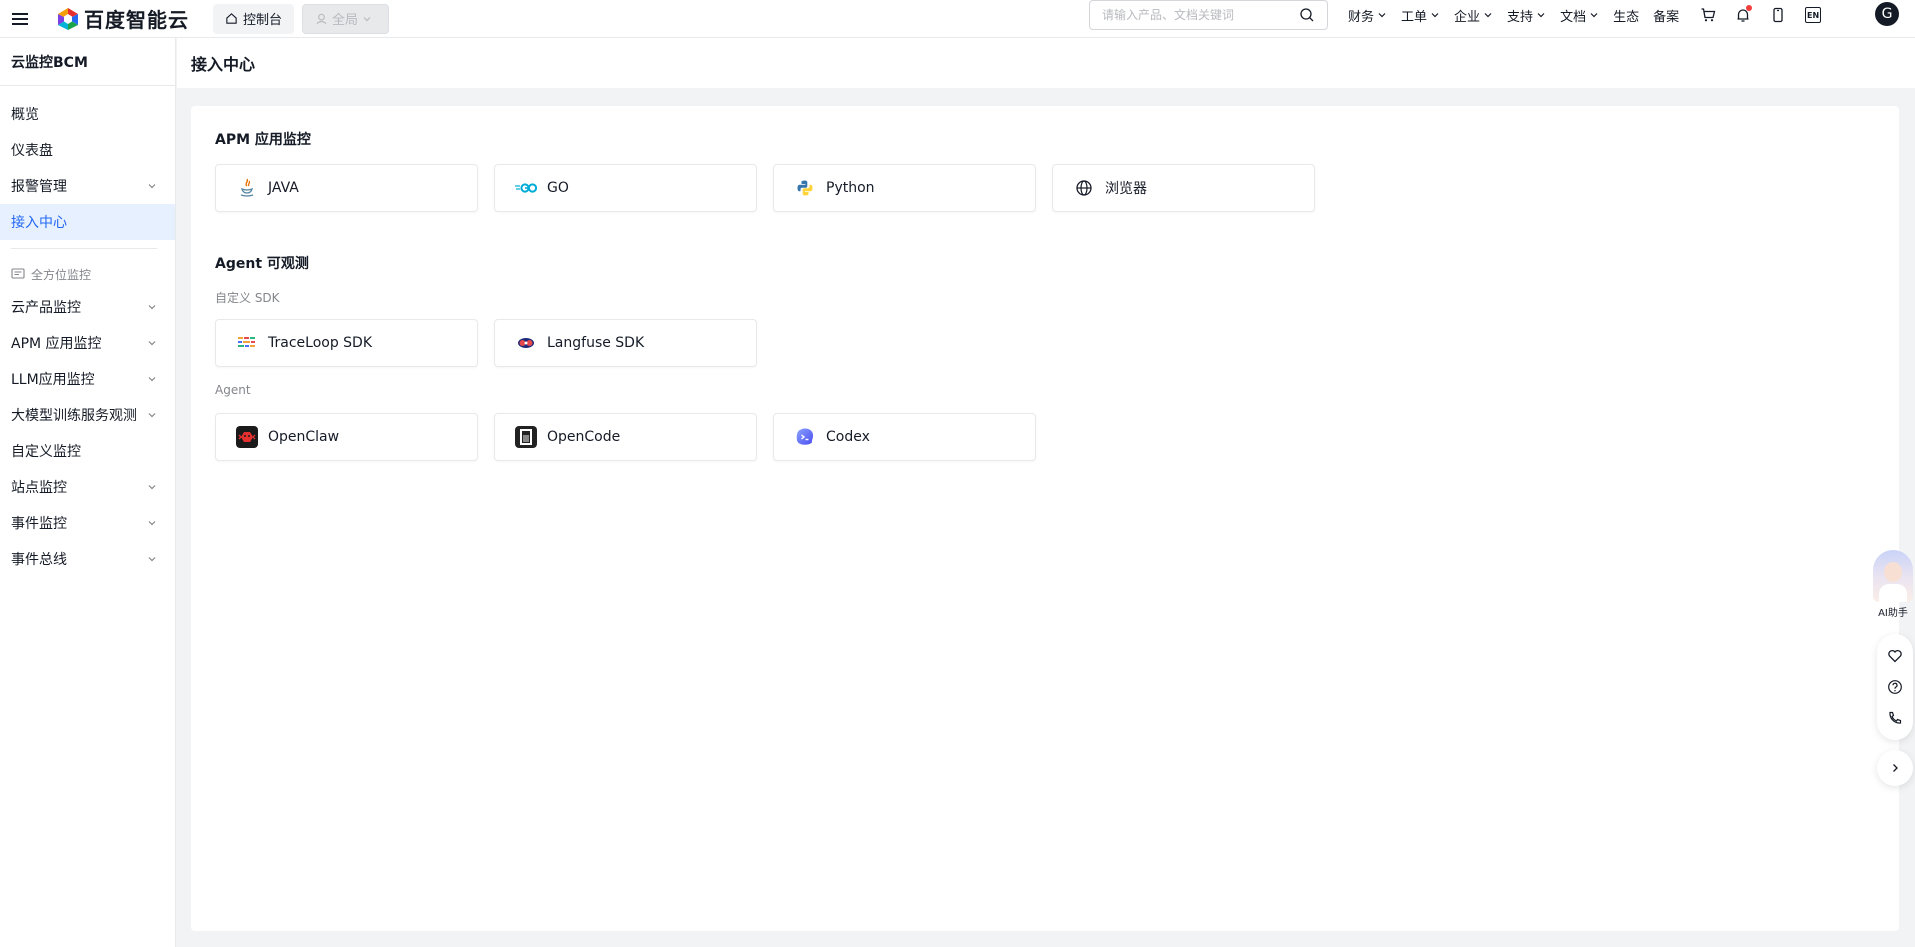 This screenshot has width=1915, height=947. Describe the element at coordinates (84, 248) in the screenshot. I see `sidebar-divider` at that location.